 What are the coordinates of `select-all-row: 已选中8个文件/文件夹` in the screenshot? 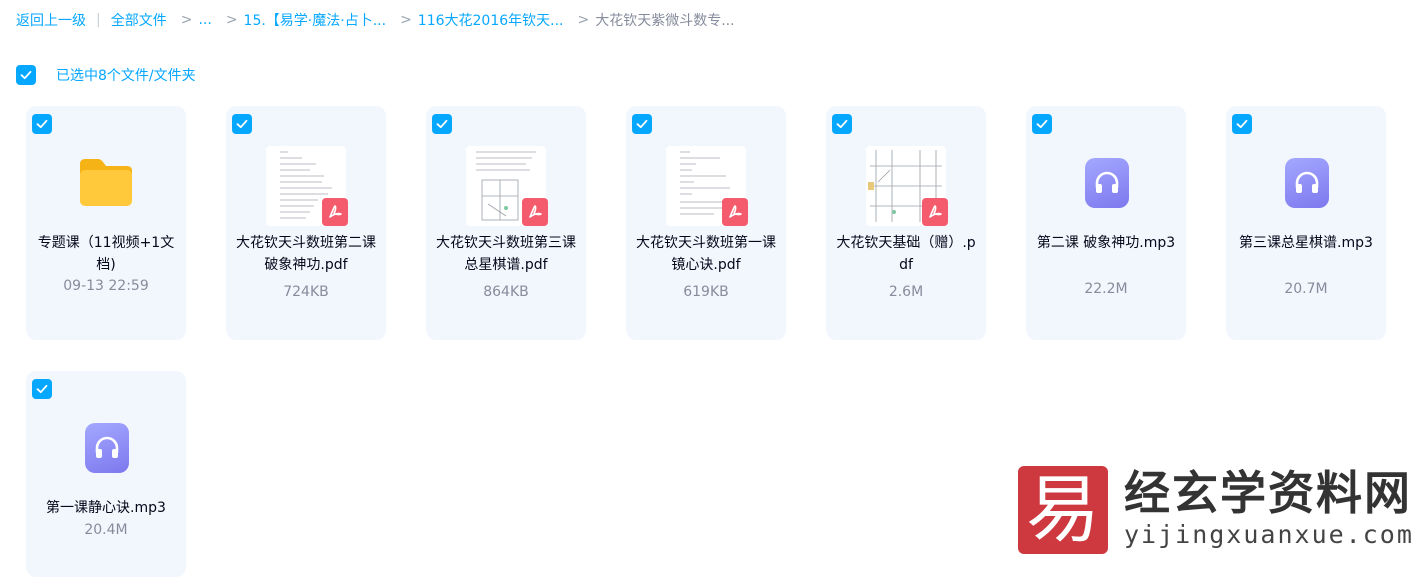 It's located at (106, 75).